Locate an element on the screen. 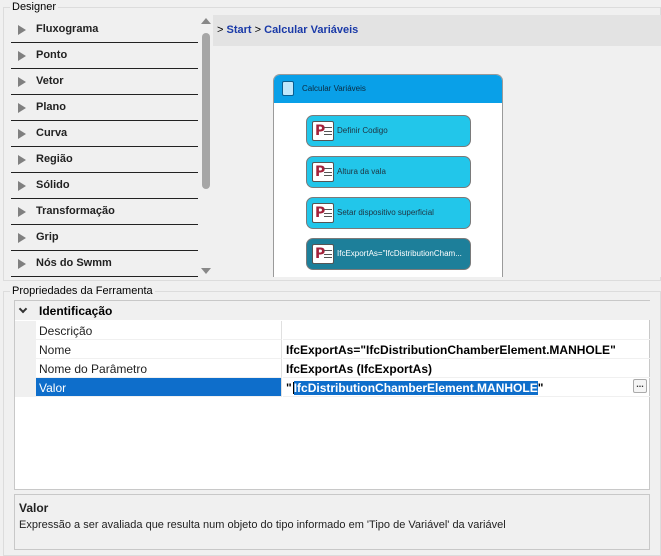  description-title: Valor is located at coordinates (34, 508).